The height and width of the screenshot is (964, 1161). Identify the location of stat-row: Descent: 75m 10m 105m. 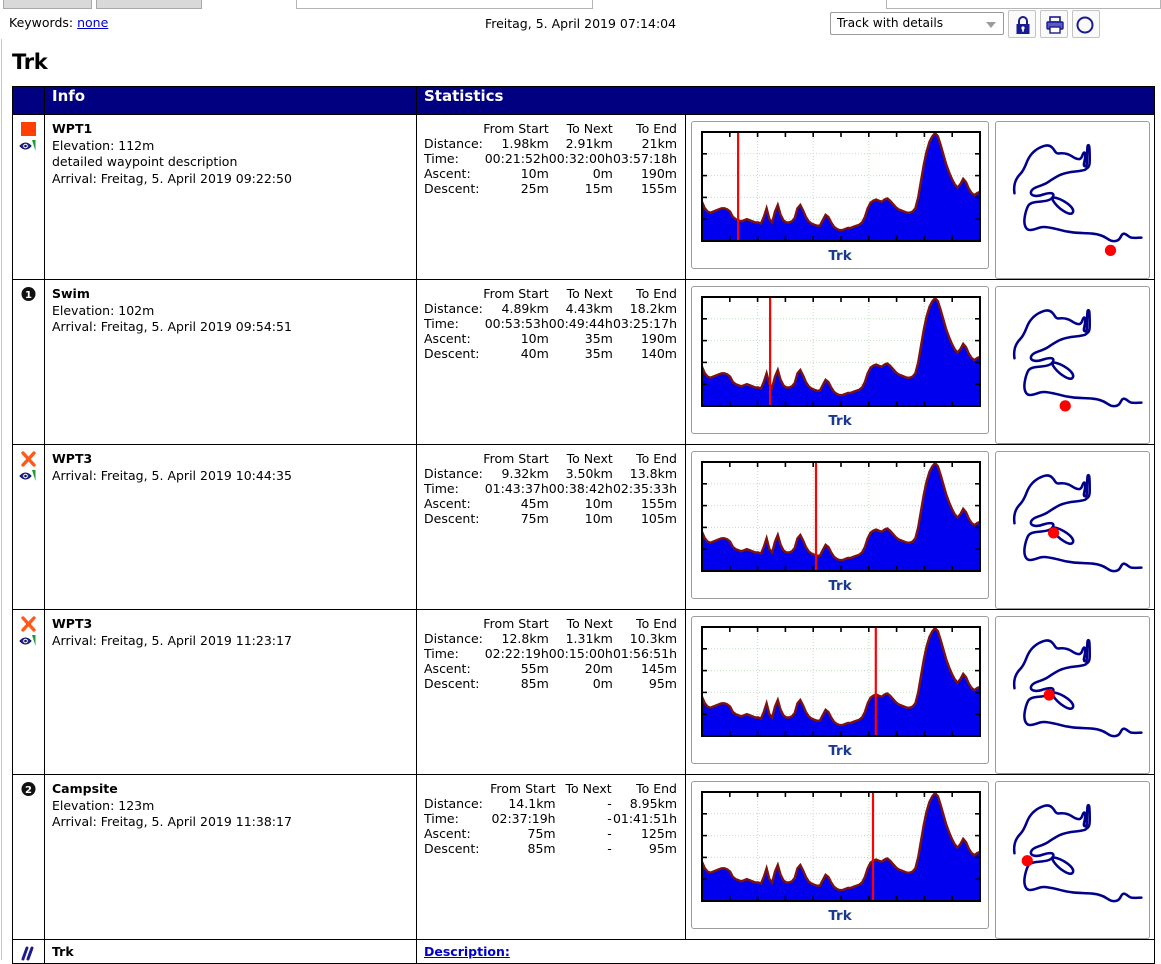
(550, 518).